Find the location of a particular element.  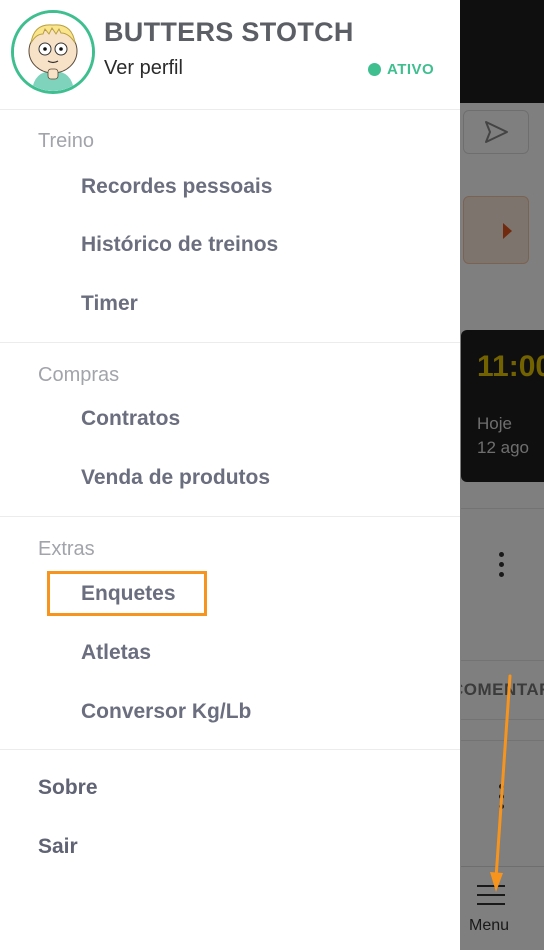

status-label: ATIVO is located at coordinates (411, 69).